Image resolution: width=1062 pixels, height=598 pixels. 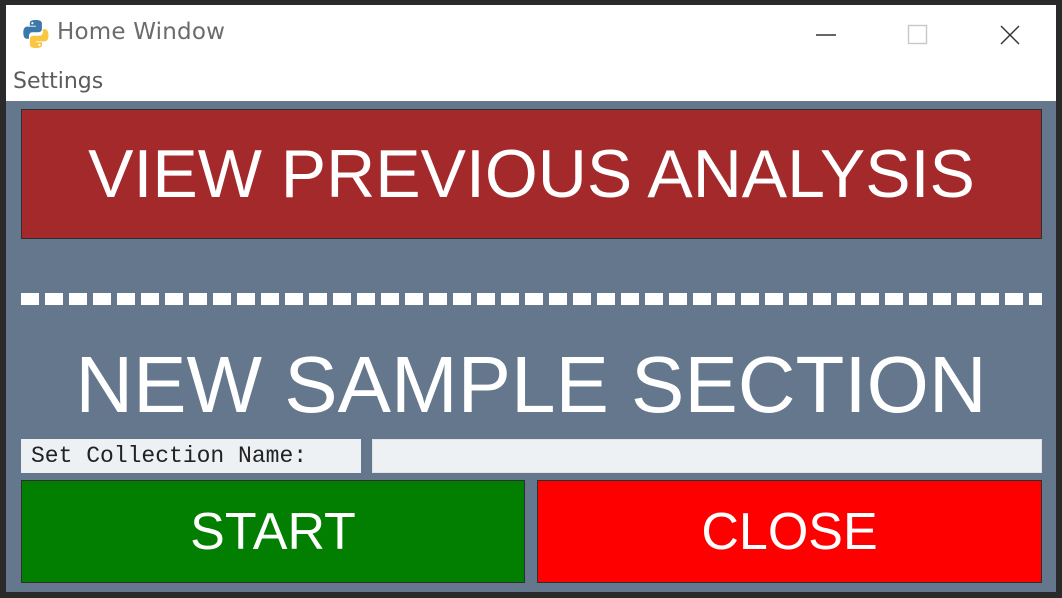 I want to click on window-title: Home Window, so click(x=141, y=32).